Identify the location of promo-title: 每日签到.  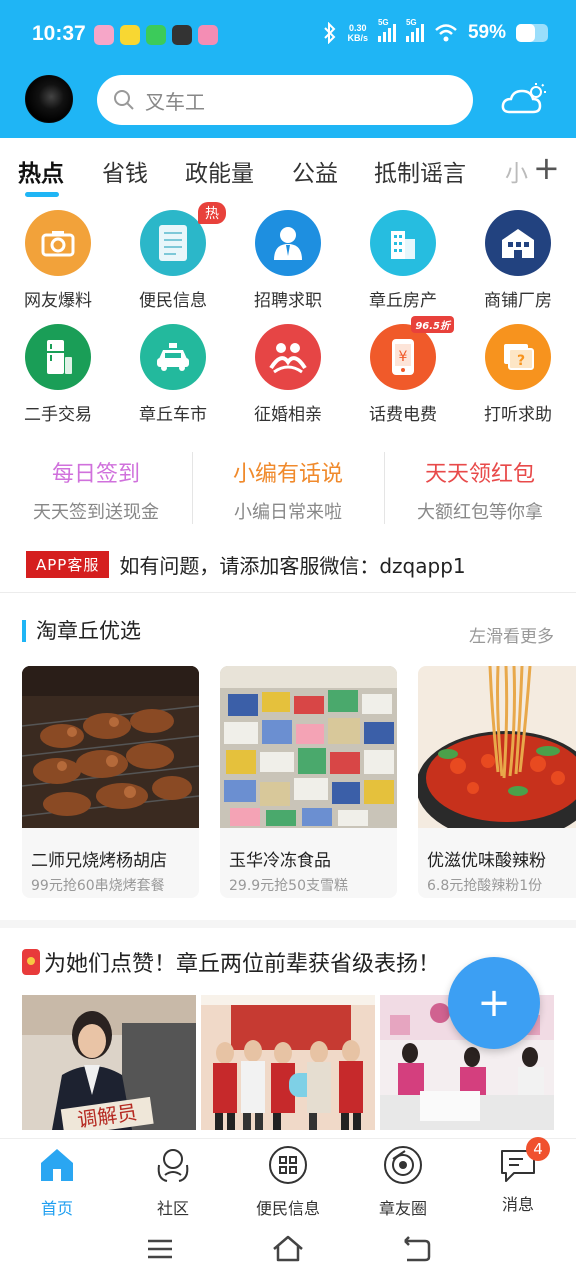
(95, 474).